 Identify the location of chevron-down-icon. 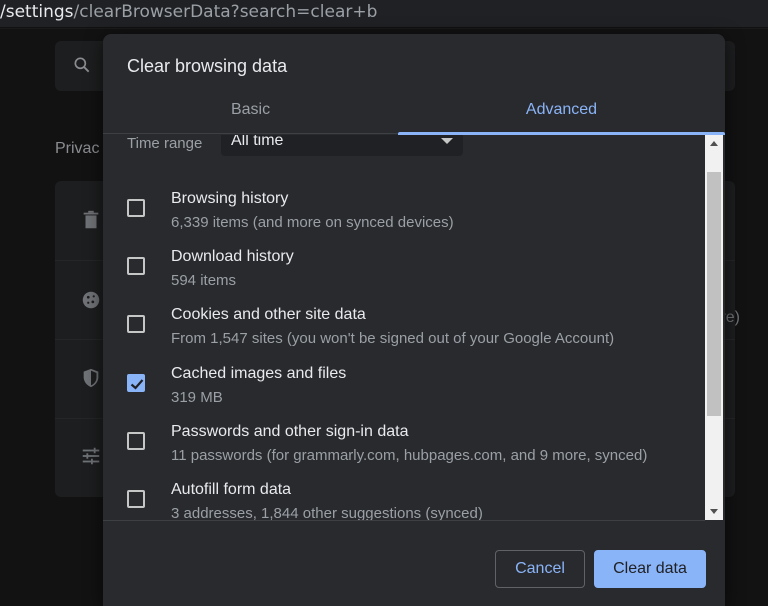
(447, 141).